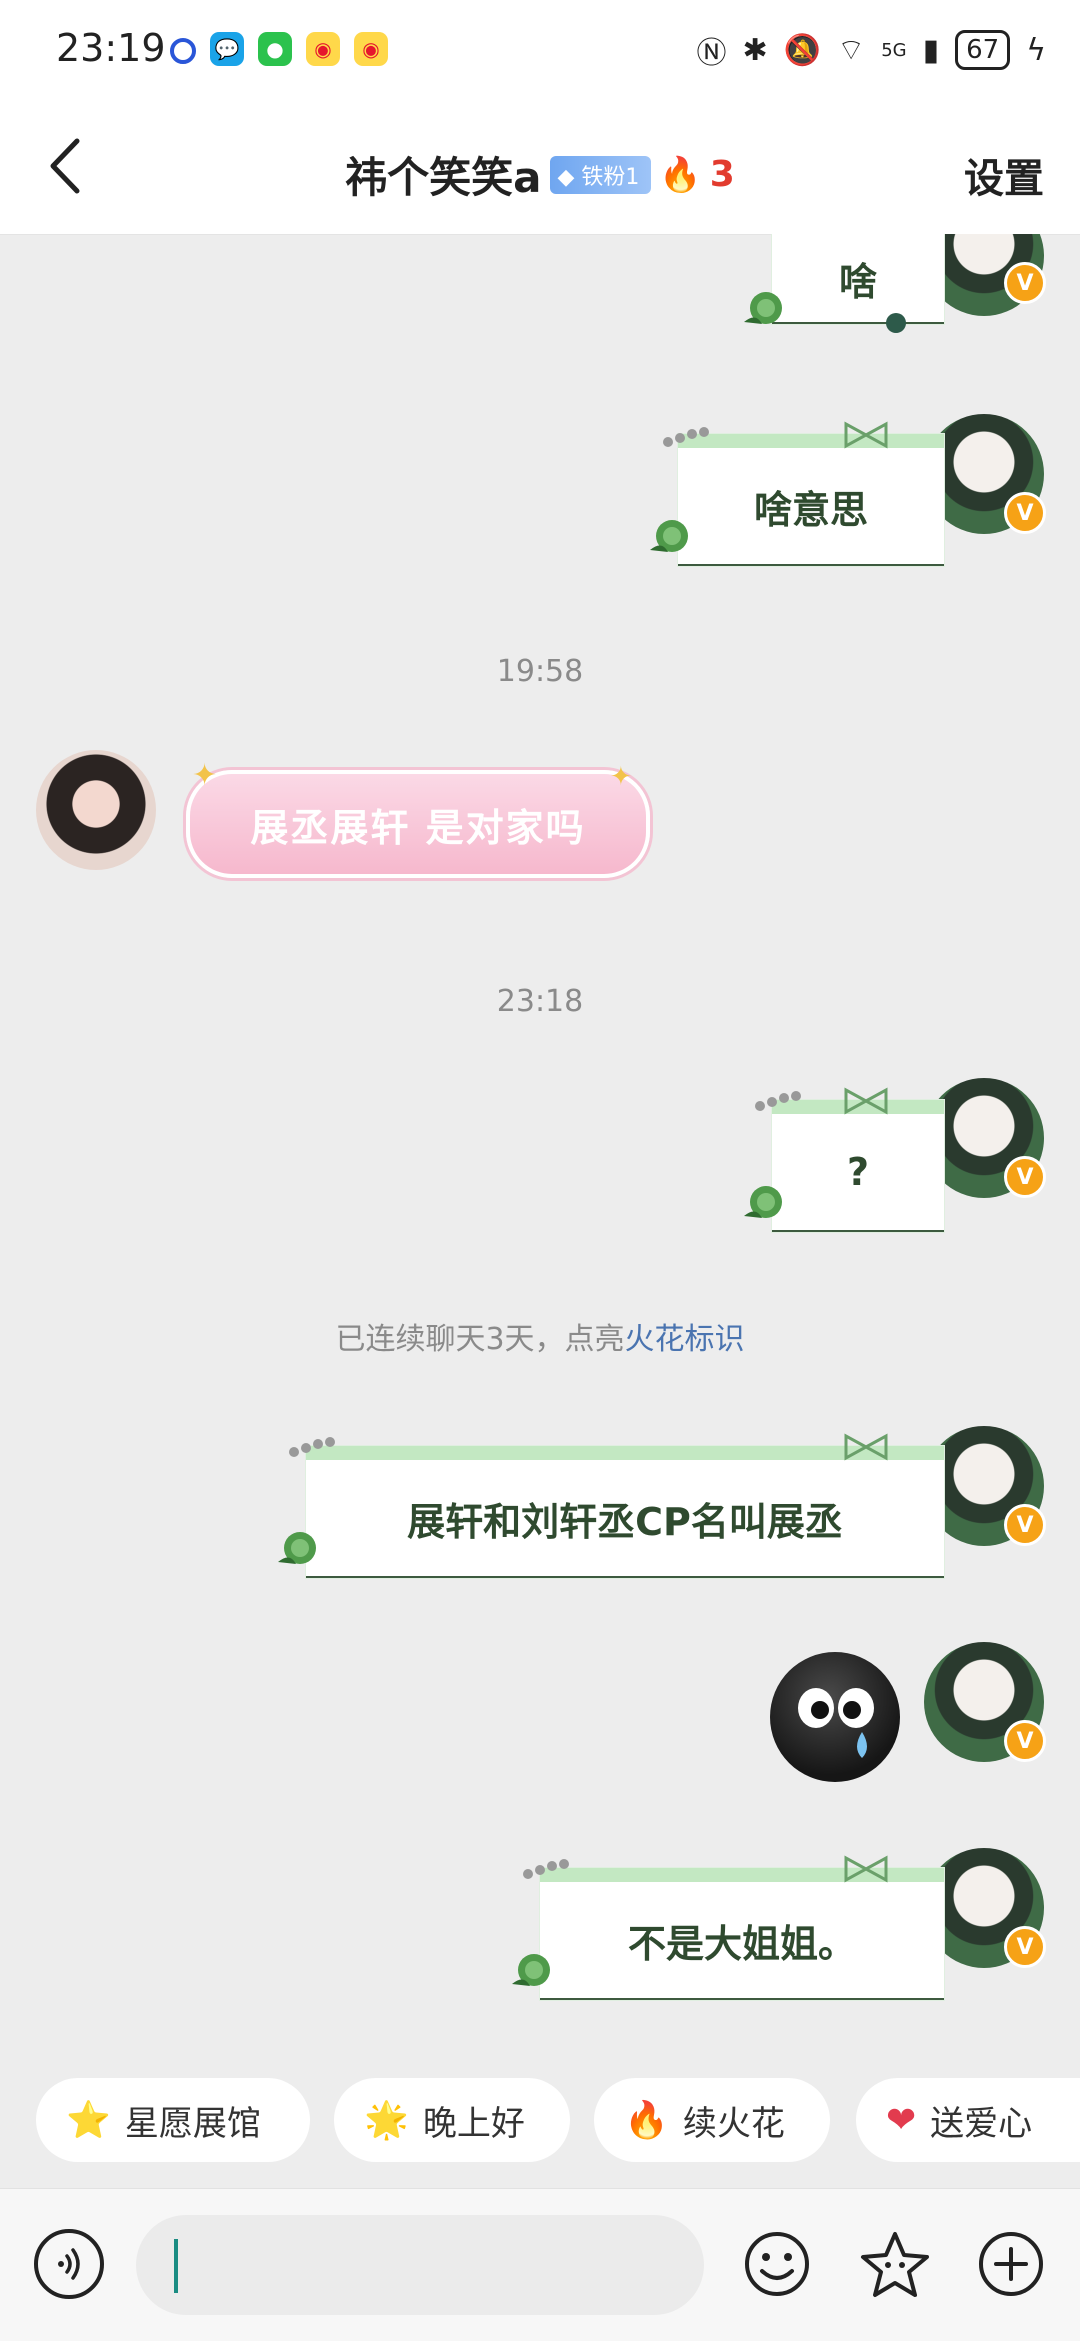 The height and width of the screenshot is (2341, 1080). I want to click on message-app-icon: 💬, so click(227, 49).